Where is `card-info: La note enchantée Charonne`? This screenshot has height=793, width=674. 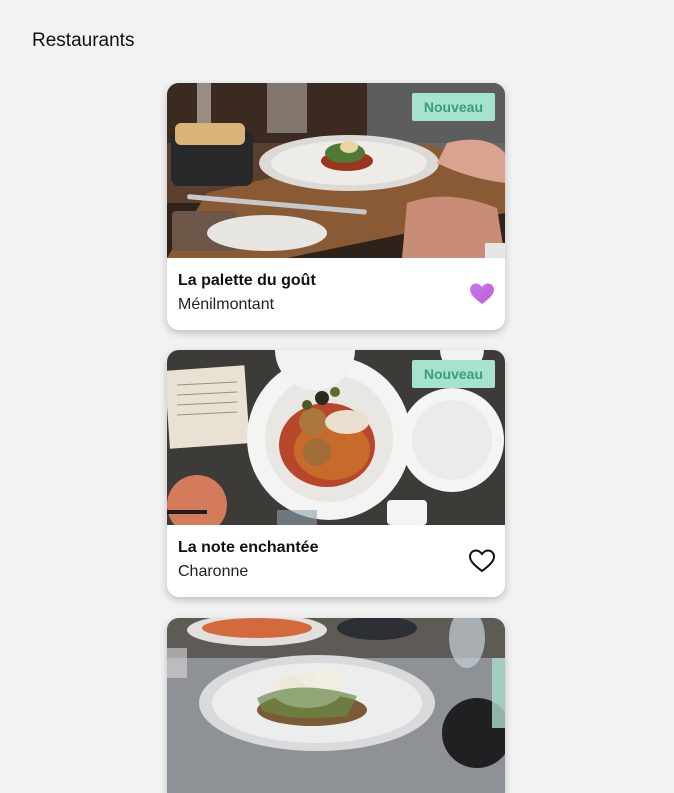
card-info: La note enchantée Charonne is located at coordinates (336, 561).